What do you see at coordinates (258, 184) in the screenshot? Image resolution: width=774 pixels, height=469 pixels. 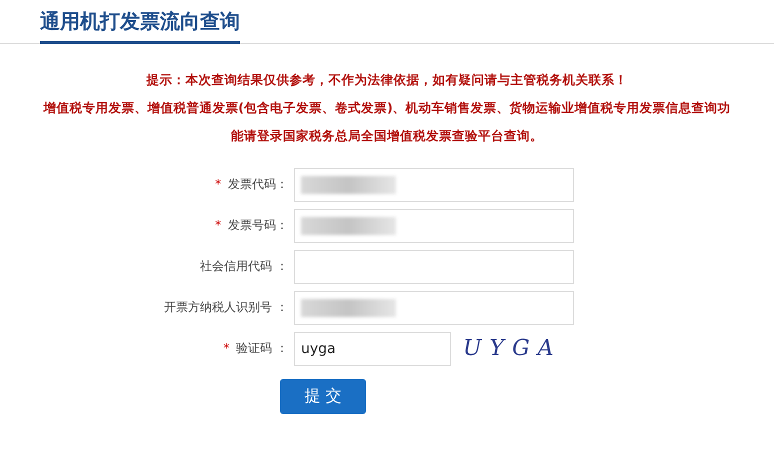 I see `field-label: 发票代码：` at bounding box center [258, 184].